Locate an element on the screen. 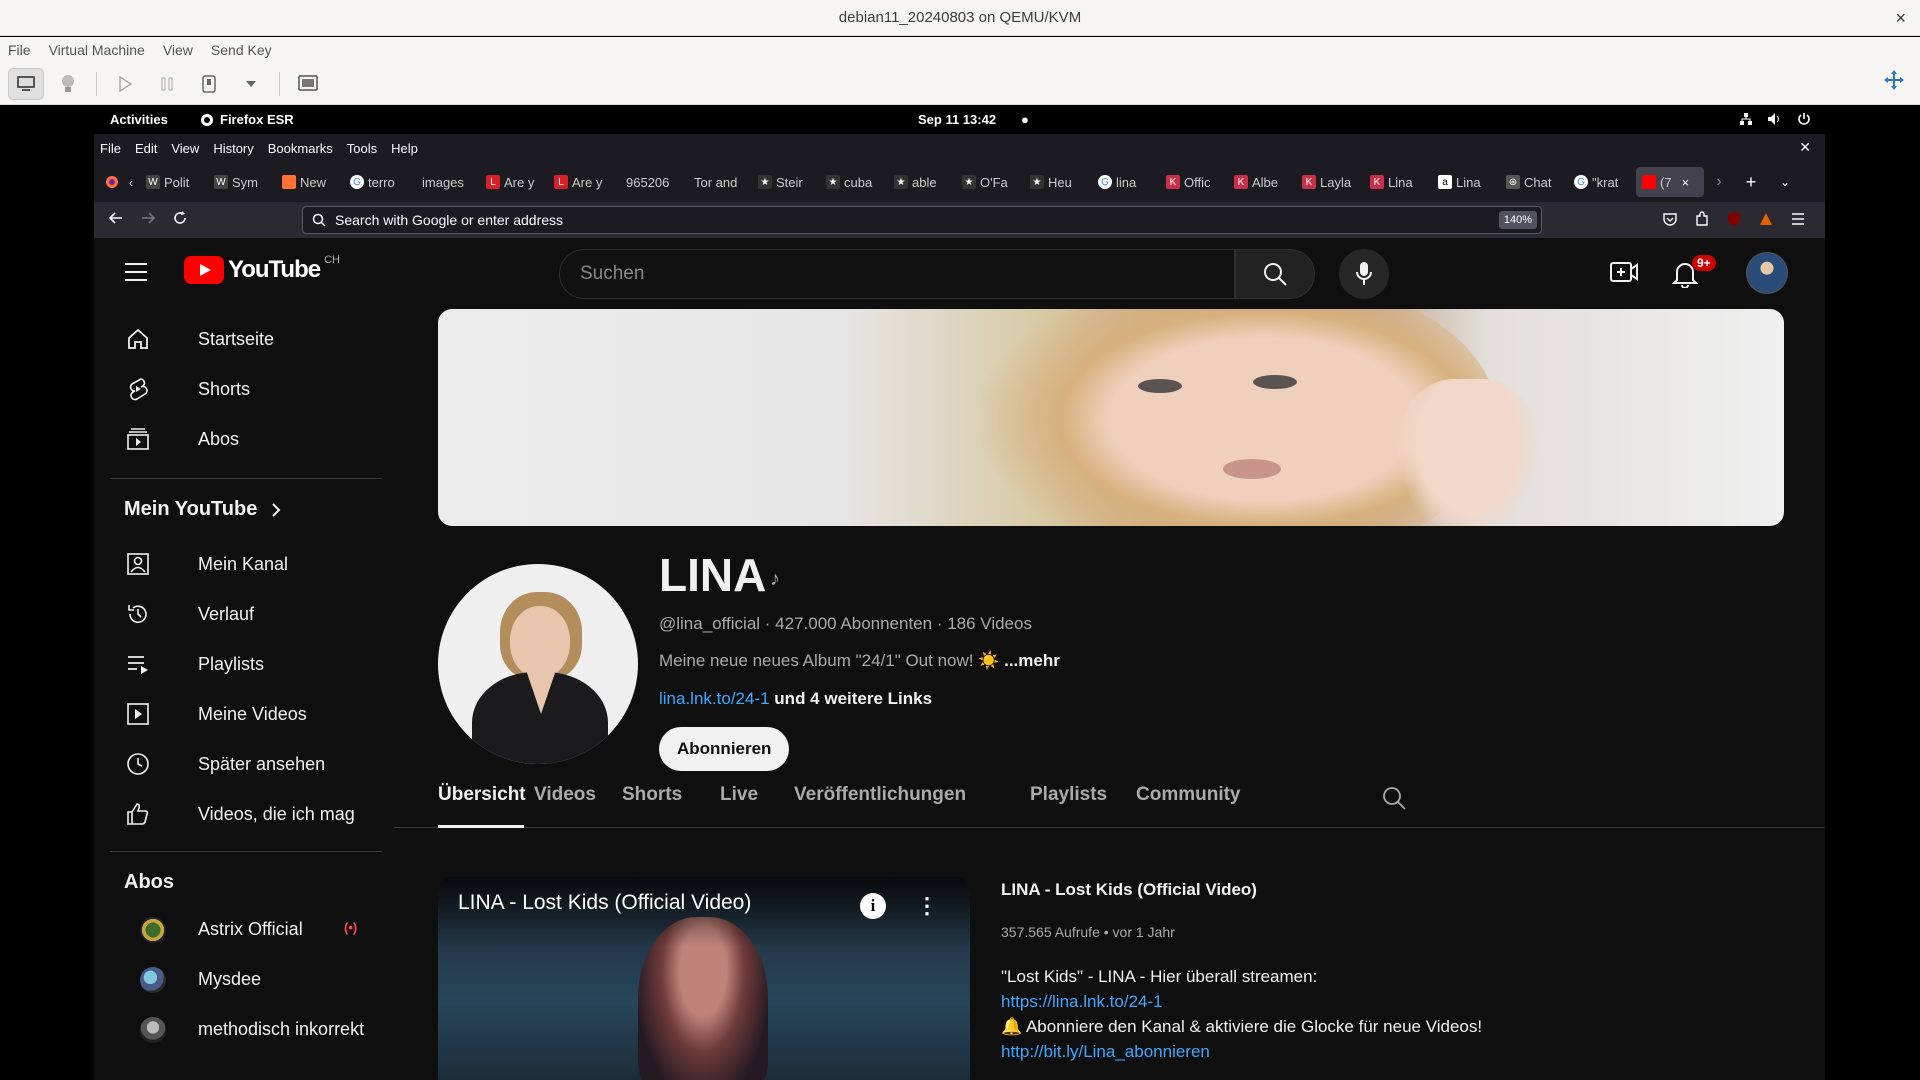 Image resolution: width=1920 pixels, height=1080 pixels. browser-tab: K Albe is located at coordinates (1262, 182).